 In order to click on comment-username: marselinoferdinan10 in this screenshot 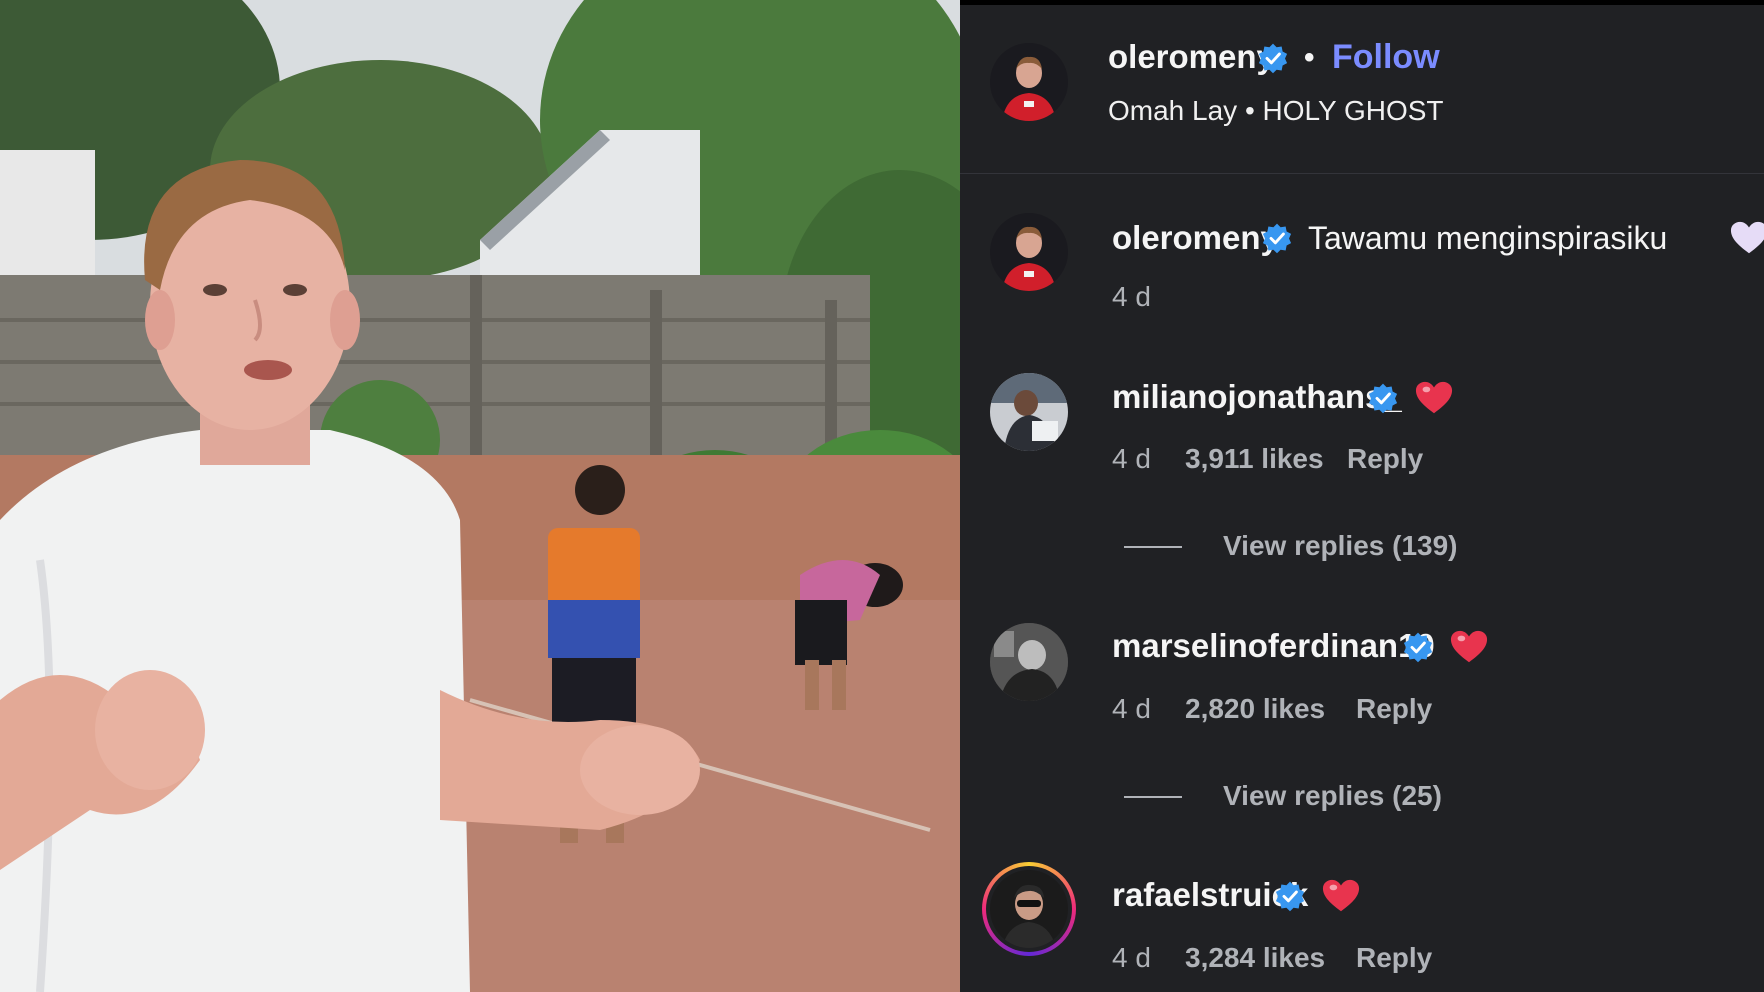, I will do `click(1273, 646)`.